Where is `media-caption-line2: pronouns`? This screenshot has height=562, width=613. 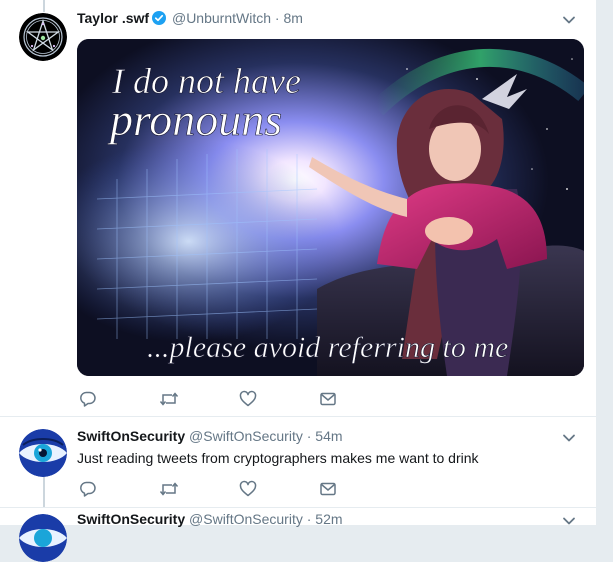
media-caption-line2: pronouns is located at coordinates (194, 119).